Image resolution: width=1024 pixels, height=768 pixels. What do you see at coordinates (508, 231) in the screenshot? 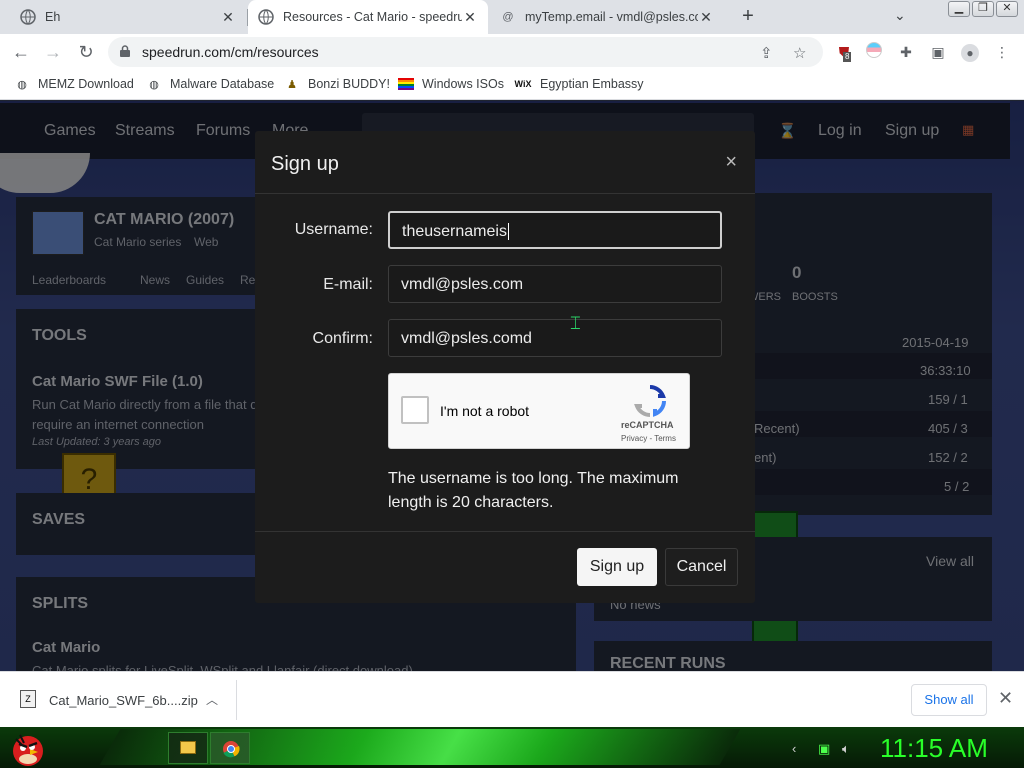
I see `text-caret` at bounding box center [508, 231].